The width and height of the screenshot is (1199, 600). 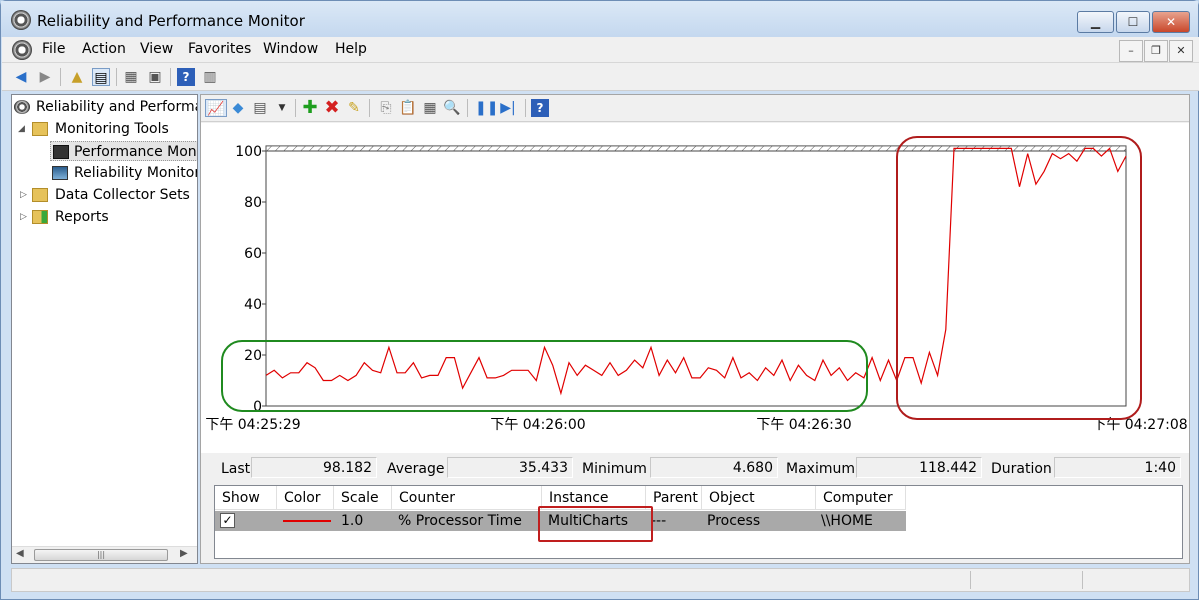 I want to click on console-icon: ▥, so click(x=210, y=77).